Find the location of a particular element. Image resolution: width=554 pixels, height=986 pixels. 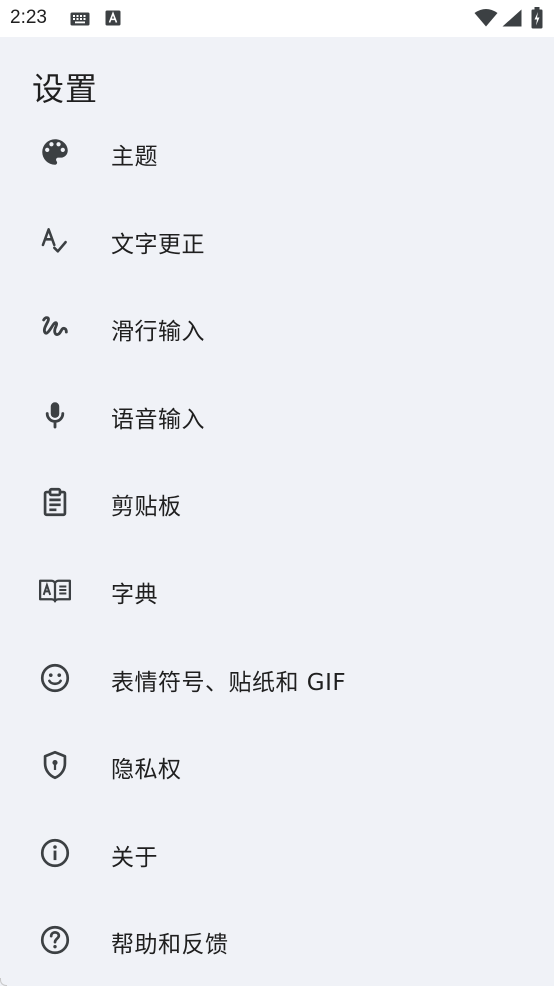

microphone-icon is located at coordinates (55, 415).